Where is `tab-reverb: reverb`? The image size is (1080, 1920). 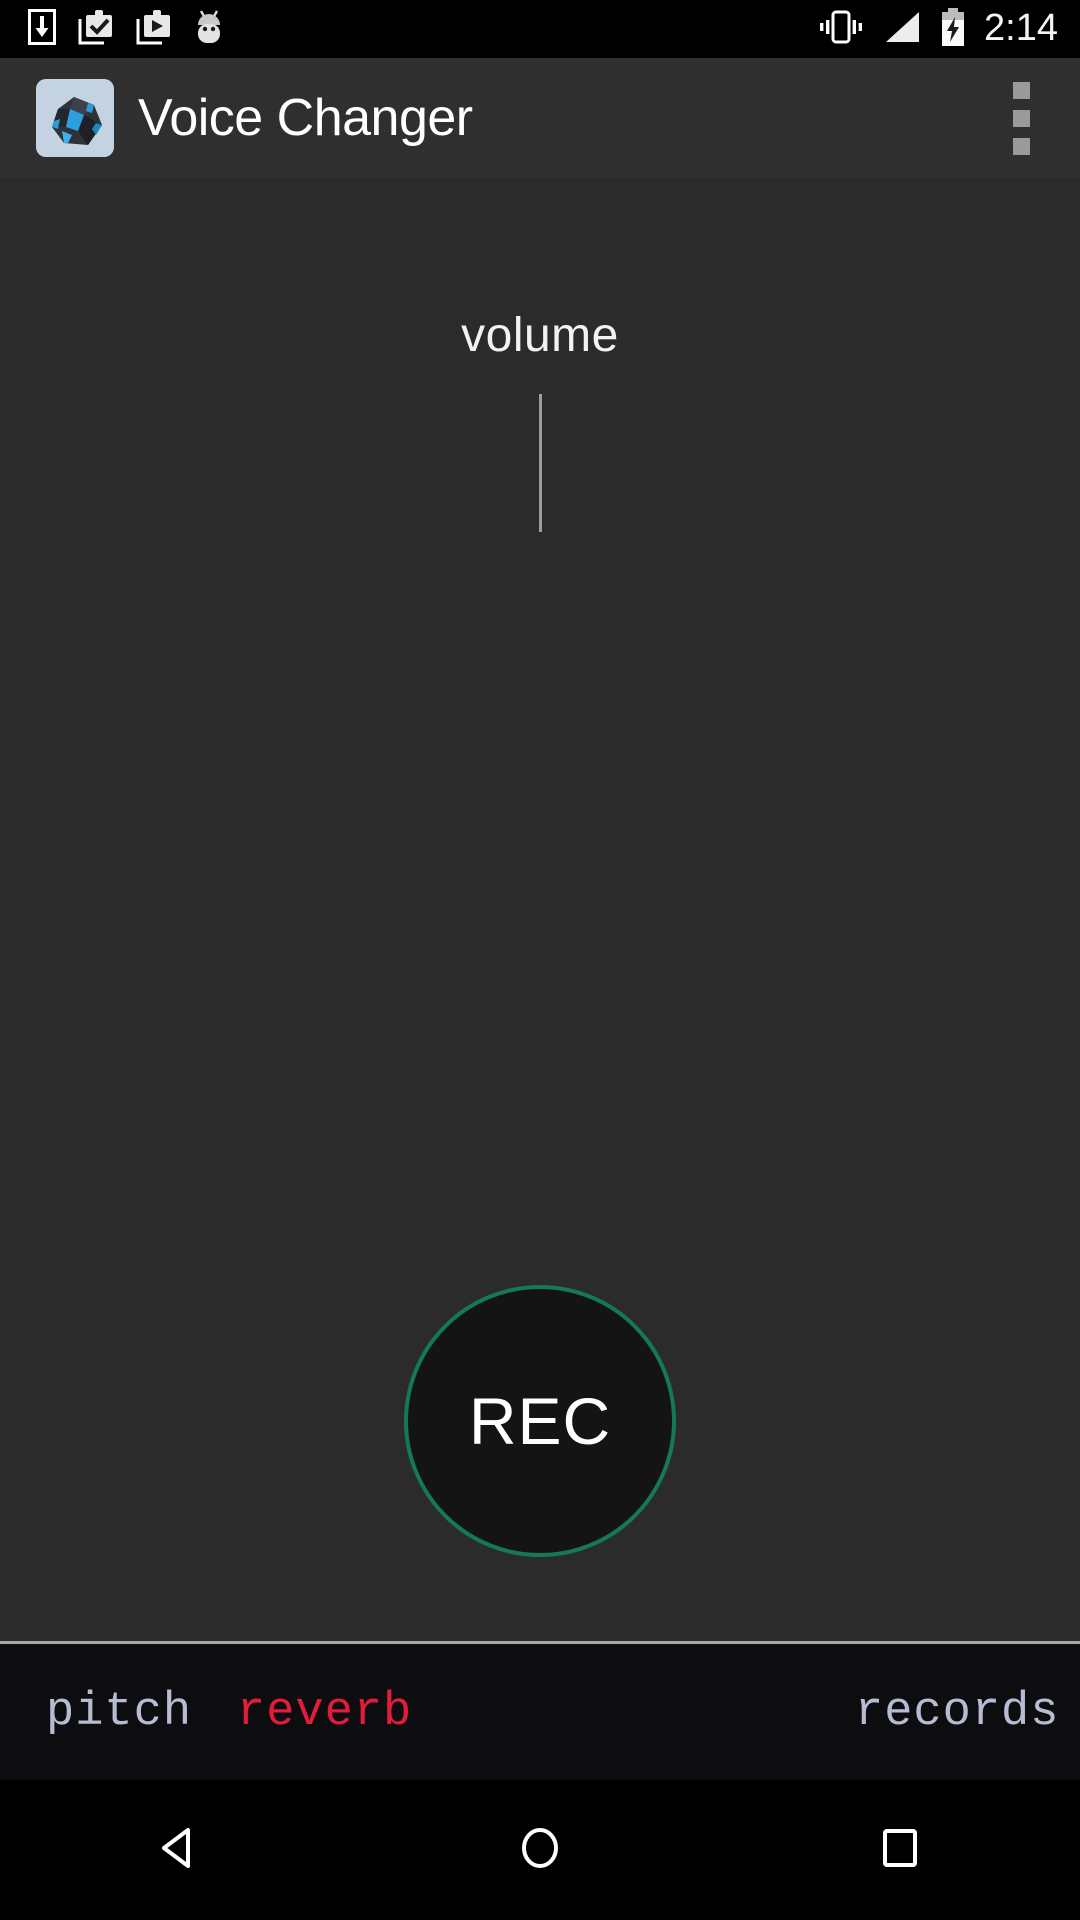
tab-reverb: reverb is located at coordinates (324, 1712).